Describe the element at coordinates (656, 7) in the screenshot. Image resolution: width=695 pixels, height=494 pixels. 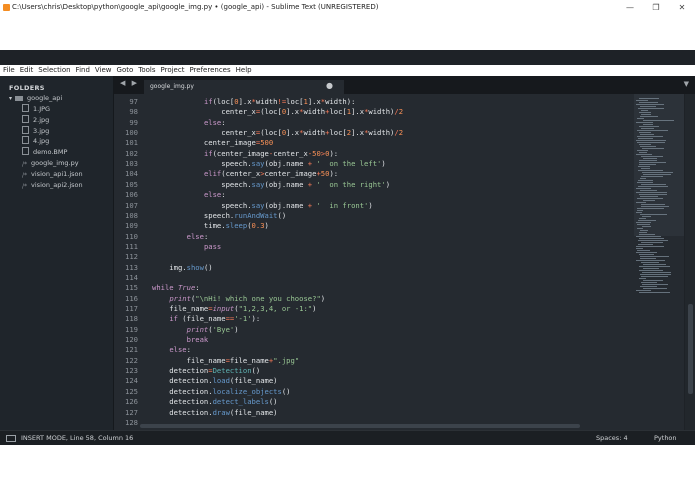
I see `maximize-button: ❐` at that location.